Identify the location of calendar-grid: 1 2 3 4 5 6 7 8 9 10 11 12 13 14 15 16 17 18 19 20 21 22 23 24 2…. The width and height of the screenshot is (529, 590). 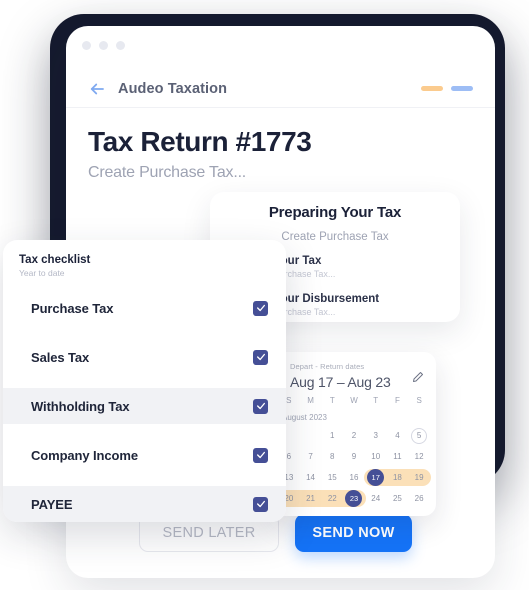
(354, 467).